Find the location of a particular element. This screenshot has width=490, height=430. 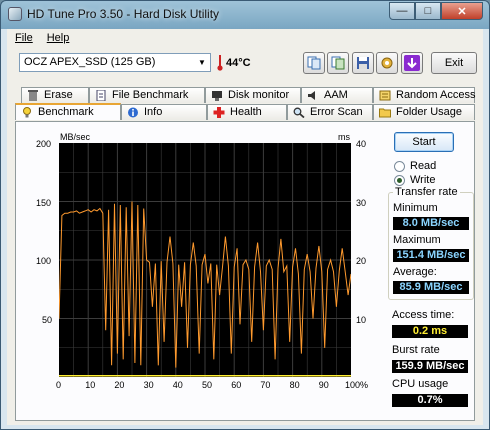

app-icon is located at coordinates (15, 14).